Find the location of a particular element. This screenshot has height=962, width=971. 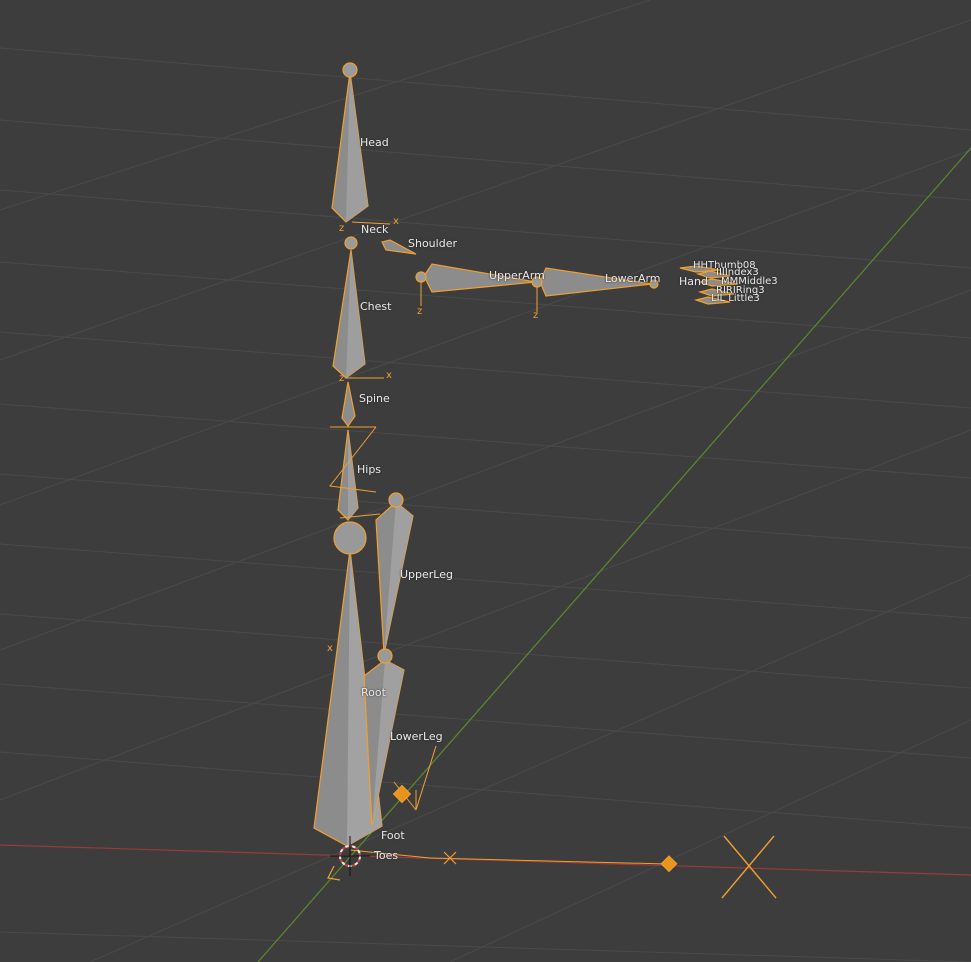

axis-z-lower-arm: z is located at coordinates (536, 315).